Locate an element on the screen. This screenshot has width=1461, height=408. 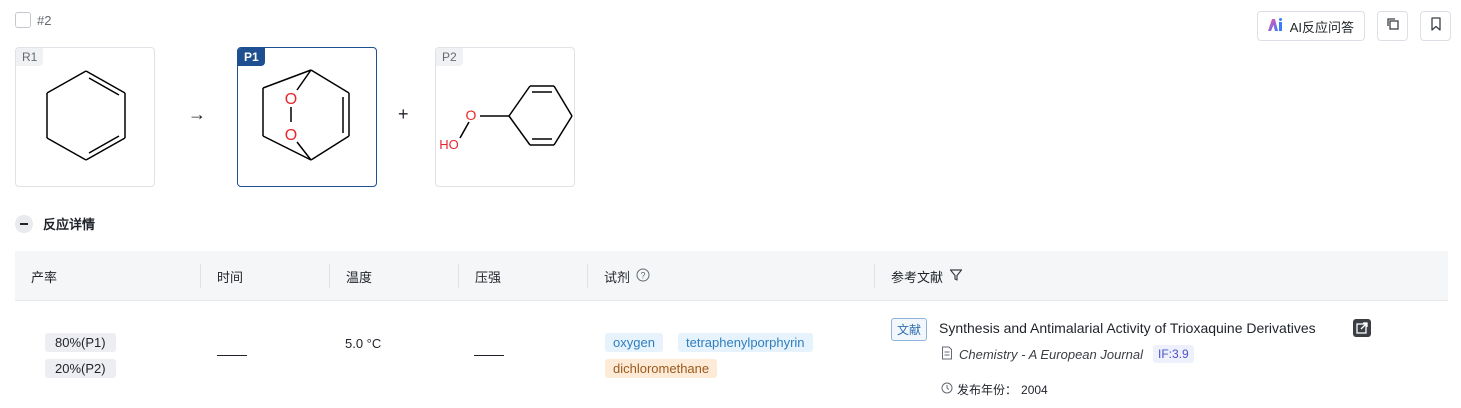
hydroxyl-label: HO is located at coordinates (449, 144).